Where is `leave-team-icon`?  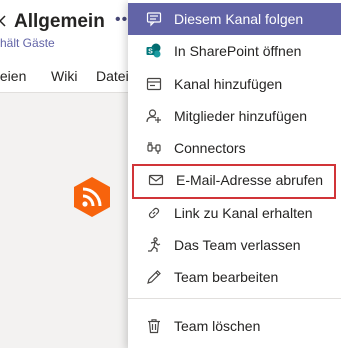
leave-team-icon is located at coordinates (154, 244).